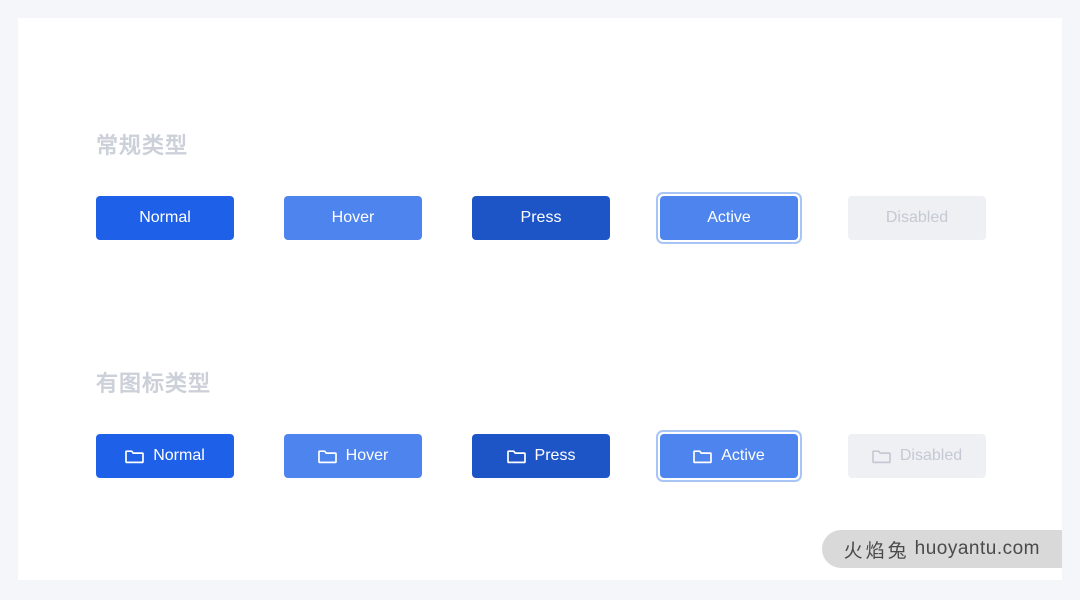 Image resolution: width=1080 pixels, height=600 pixels. I want to click on button-press-with-icon: Press, so click(541, 456).